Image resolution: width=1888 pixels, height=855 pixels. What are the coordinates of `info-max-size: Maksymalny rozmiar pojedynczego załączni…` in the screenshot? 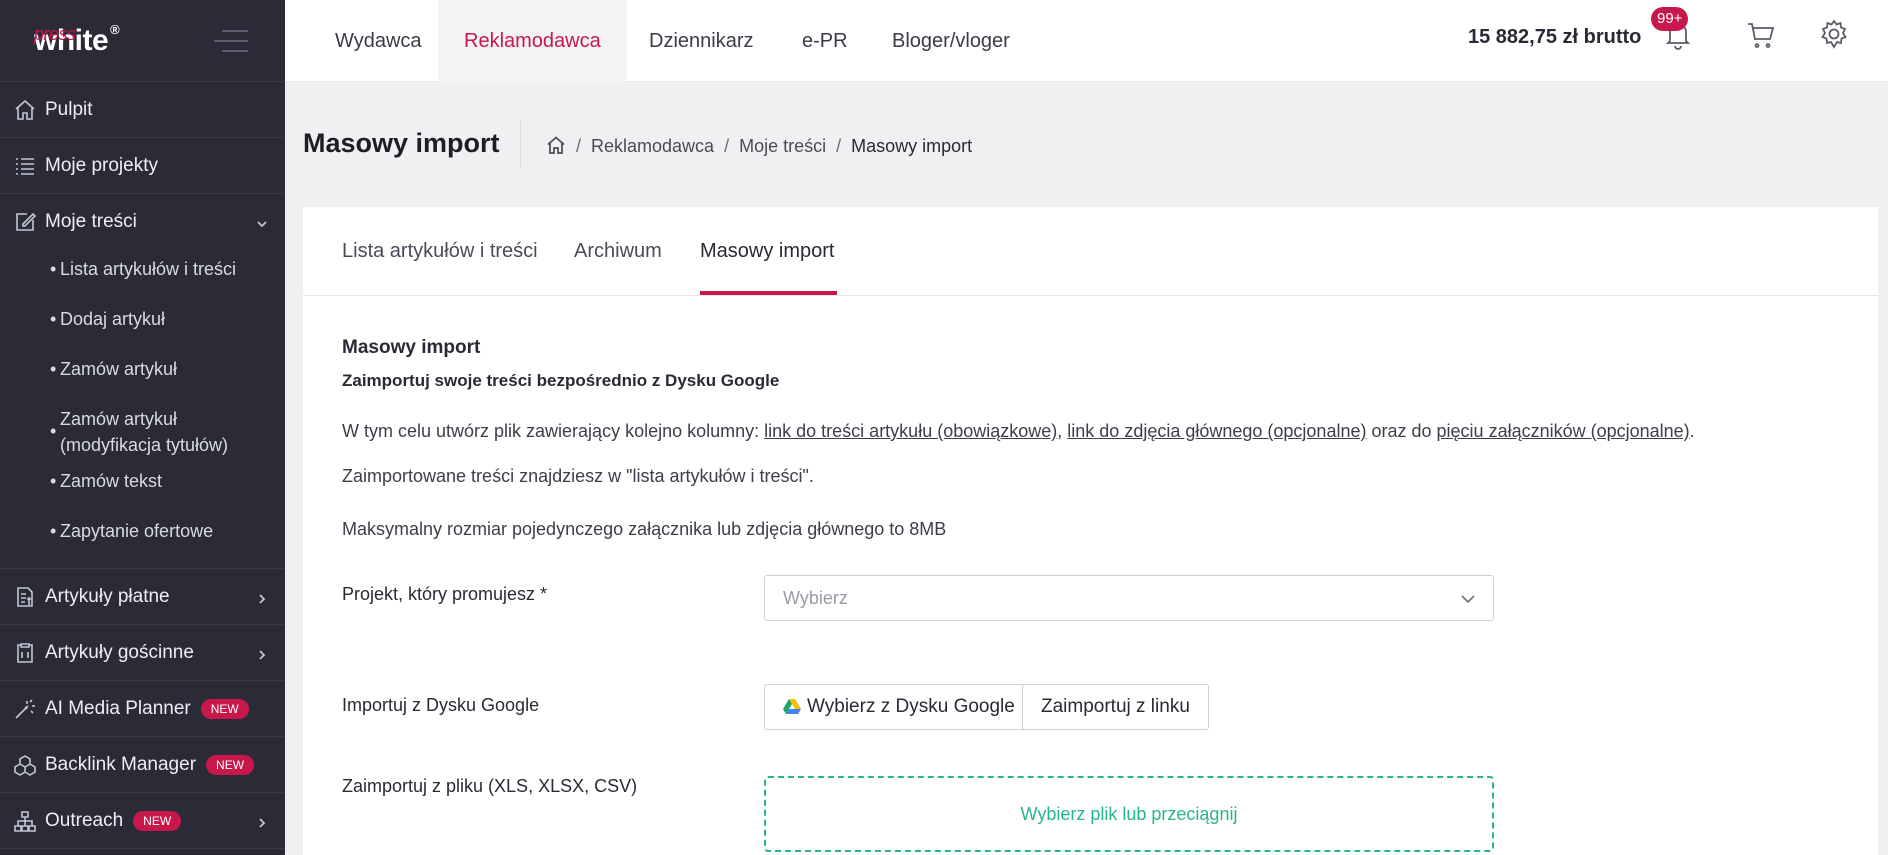 It's located at (644, 529).